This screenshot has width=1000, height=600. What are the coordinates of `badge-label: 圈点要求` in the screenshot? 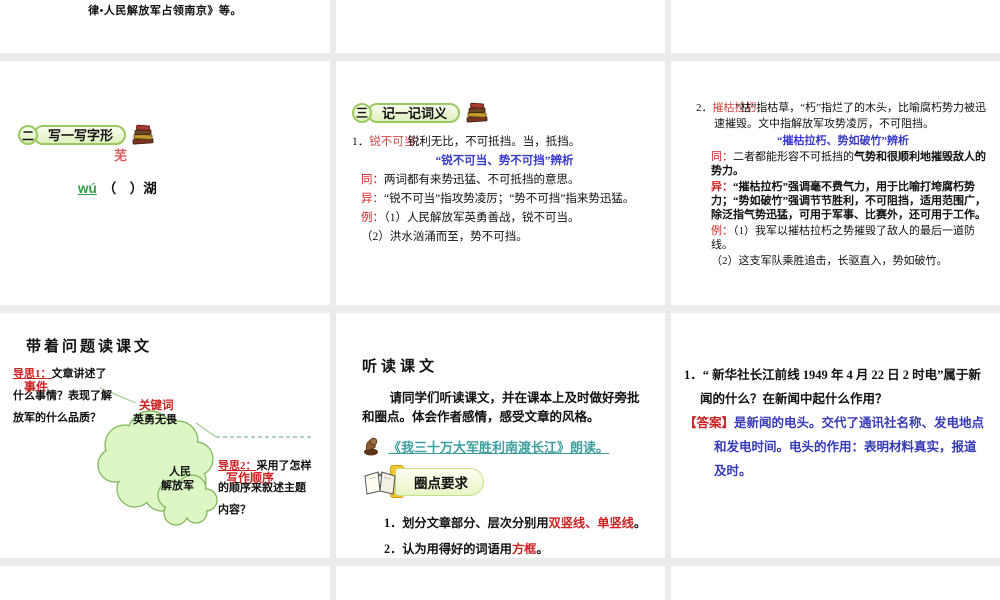 It's located at (439, 482).